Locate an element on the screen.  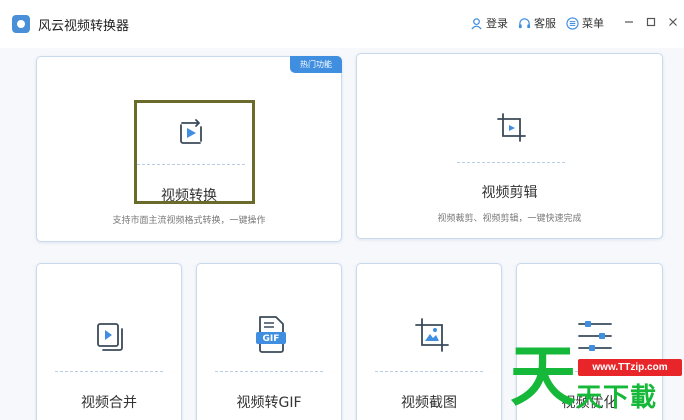
login-button: 登录 is located at coordinates (489, 23).